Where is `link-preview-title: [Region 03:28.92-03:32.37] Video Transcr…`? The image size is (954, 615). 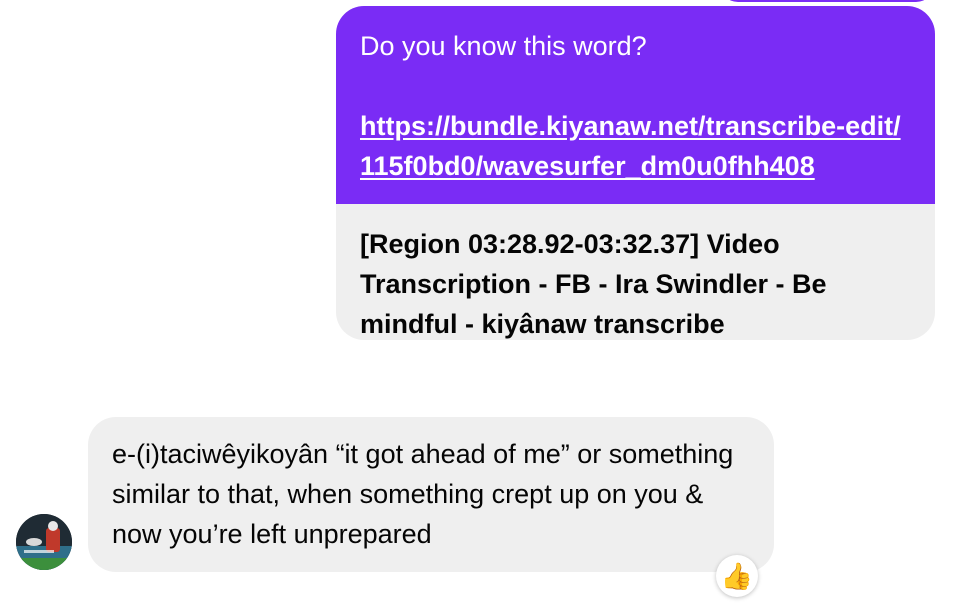 link-preview-title: [Region 03:28.92-03:32.37] Video Transcr… is located at coordinates (593, 284).